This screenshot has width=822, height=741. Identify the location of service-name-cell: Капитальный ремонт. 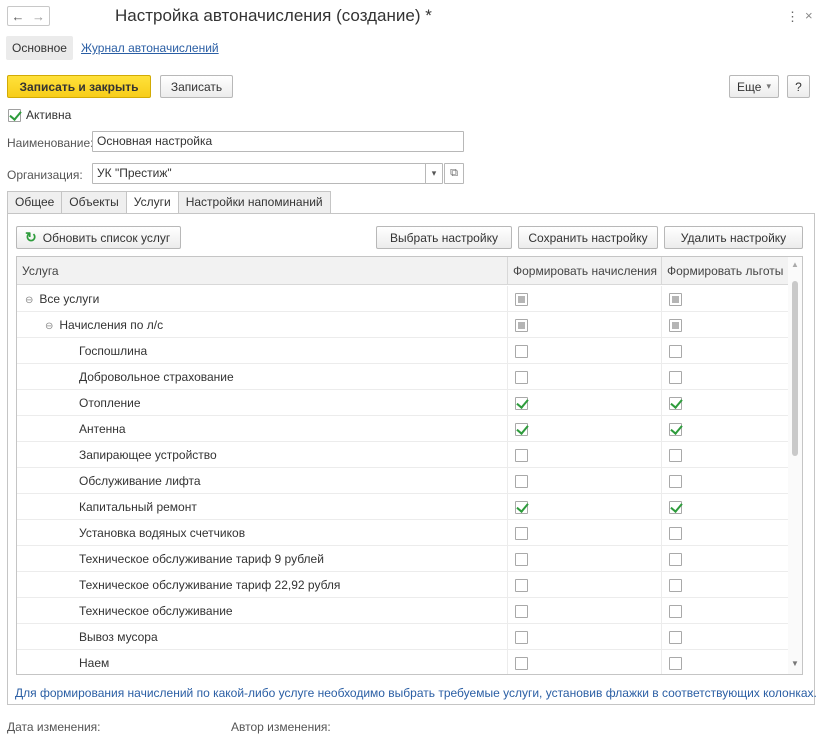
(262, 507).